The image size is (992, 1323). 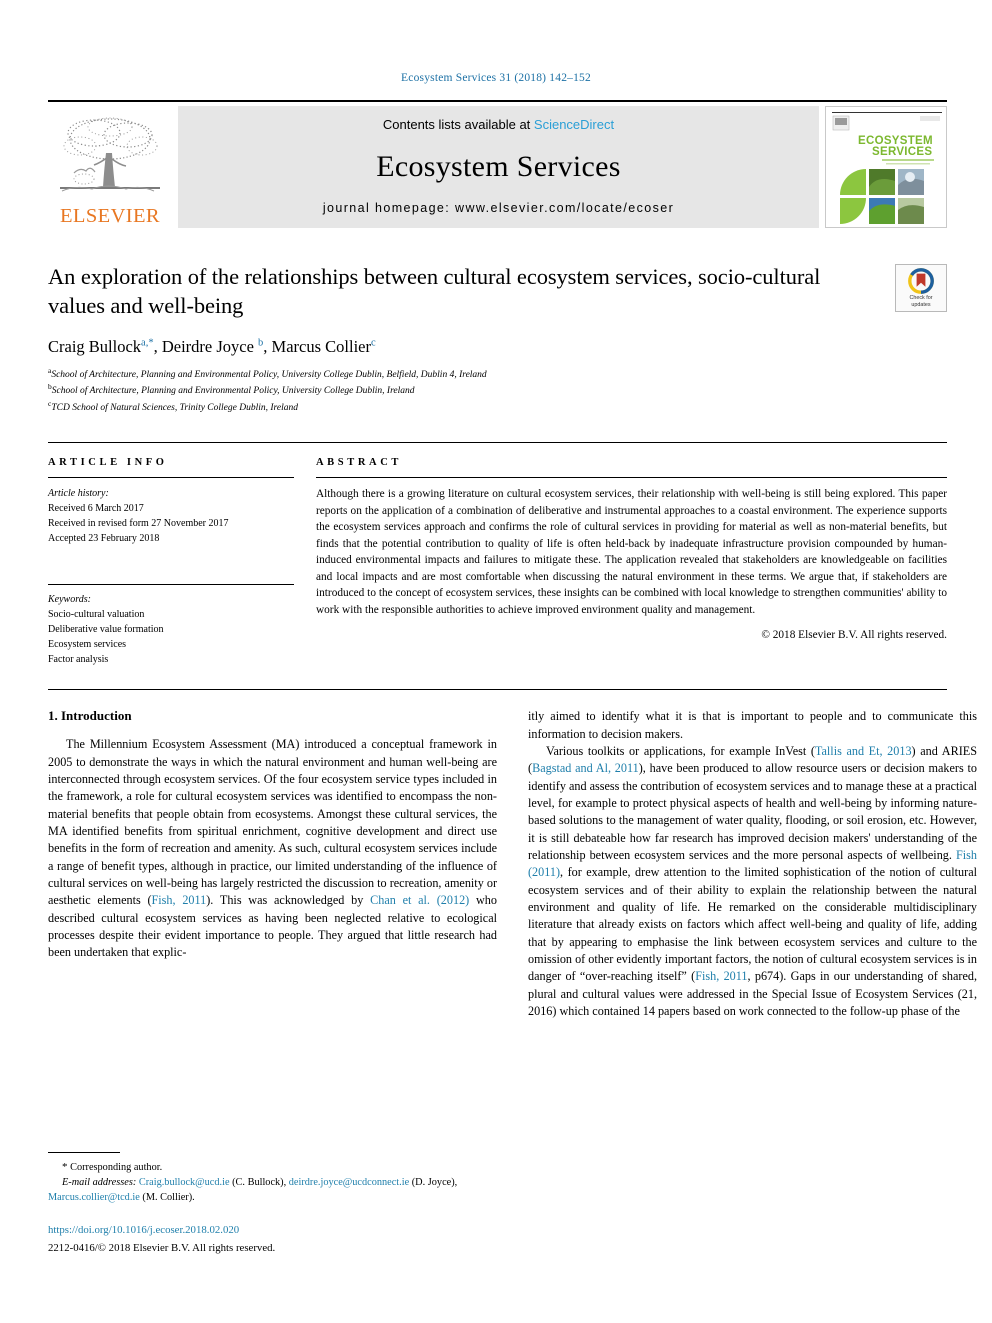 I want to click on email-link: deirdre.joyce@ucdconnect.ie, so click(x=349, y=1182).